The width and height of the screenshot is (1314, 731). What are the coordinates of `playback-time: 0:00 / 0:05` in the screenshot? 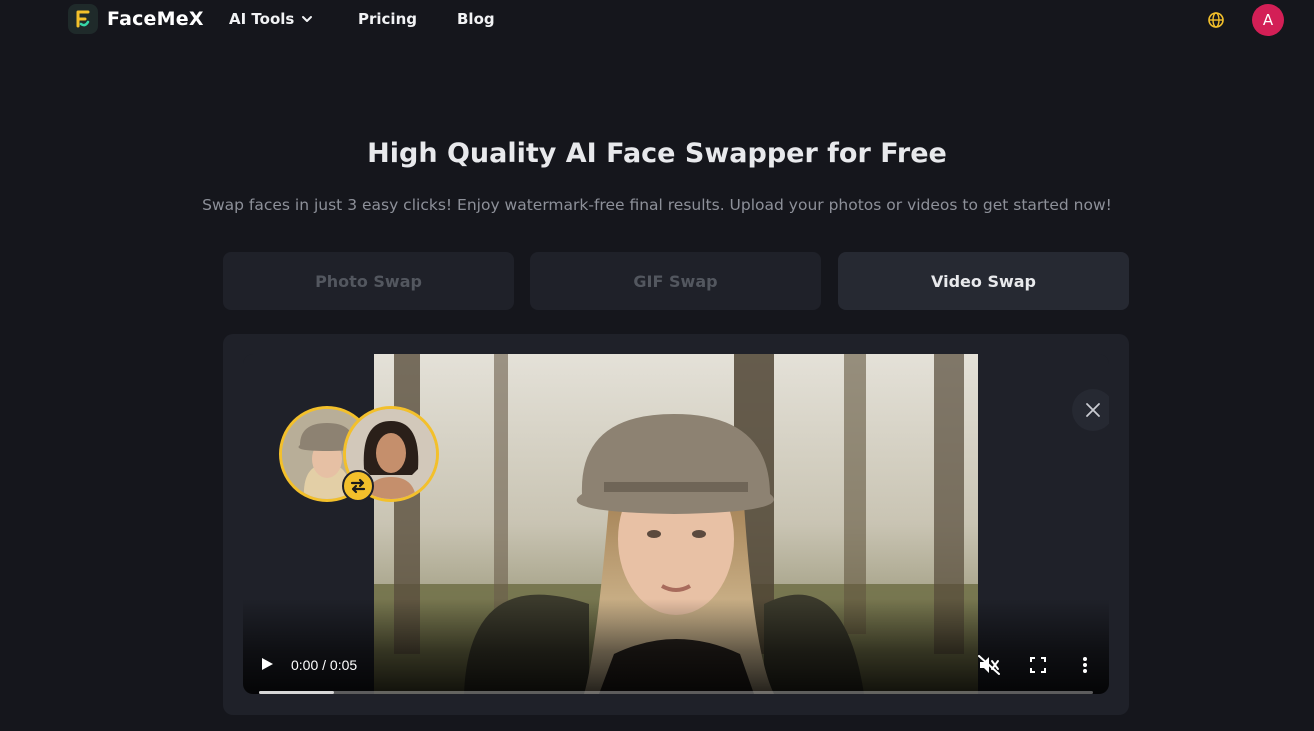 It's located at (324, 665).